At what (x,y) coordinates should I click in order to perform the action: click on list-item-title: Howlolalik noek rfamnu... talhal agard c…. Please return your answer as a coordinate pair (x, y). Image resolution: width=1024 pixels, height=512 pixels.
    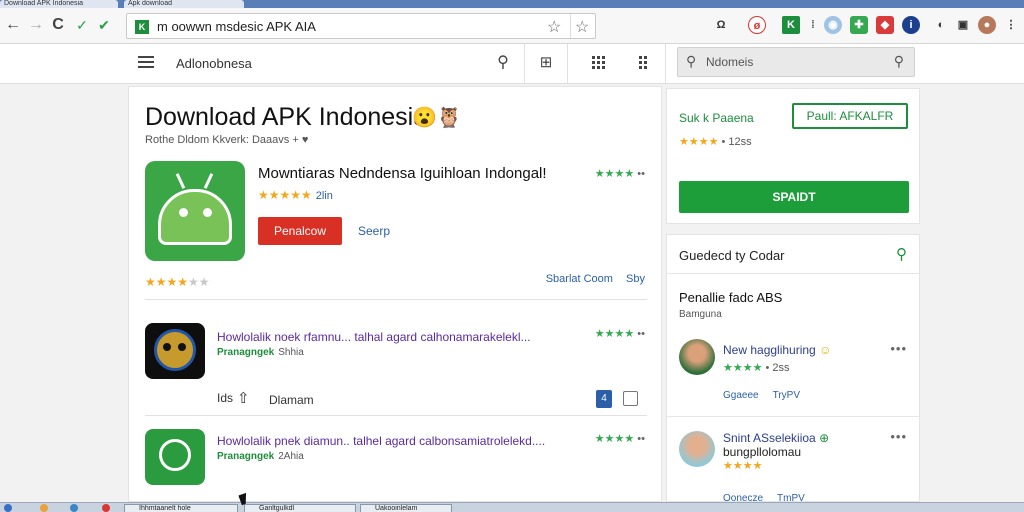
    Looking at the image, I should click on (374, 337).